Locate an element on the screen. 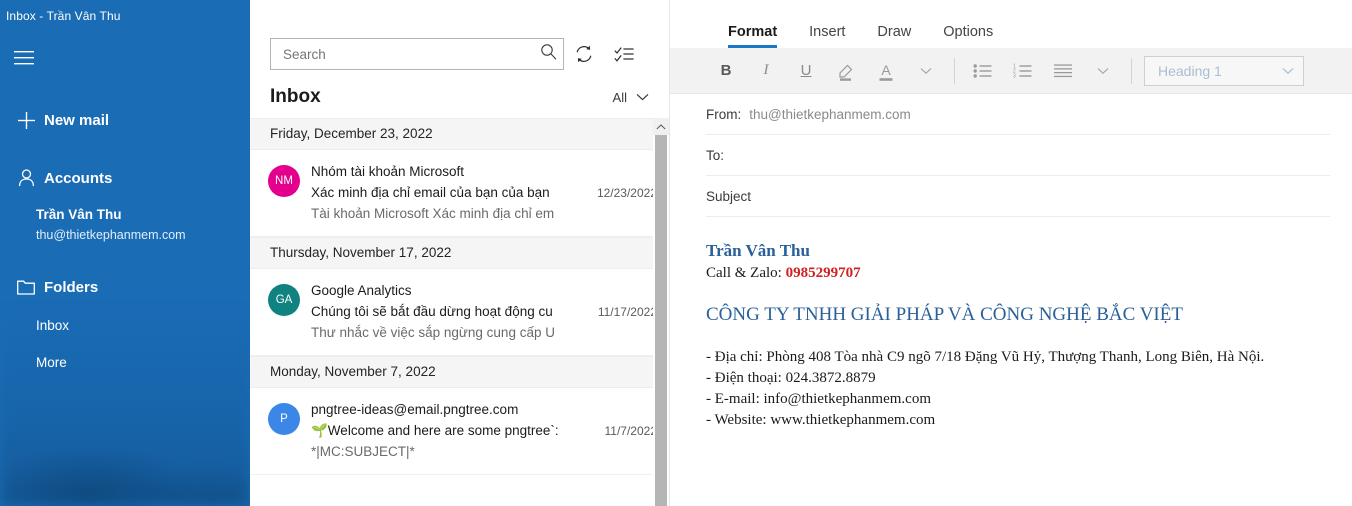  message-subject: Chúng tôi sẽ bắt đầu dừng hoạt động cu is located at coordinates (432, 311).